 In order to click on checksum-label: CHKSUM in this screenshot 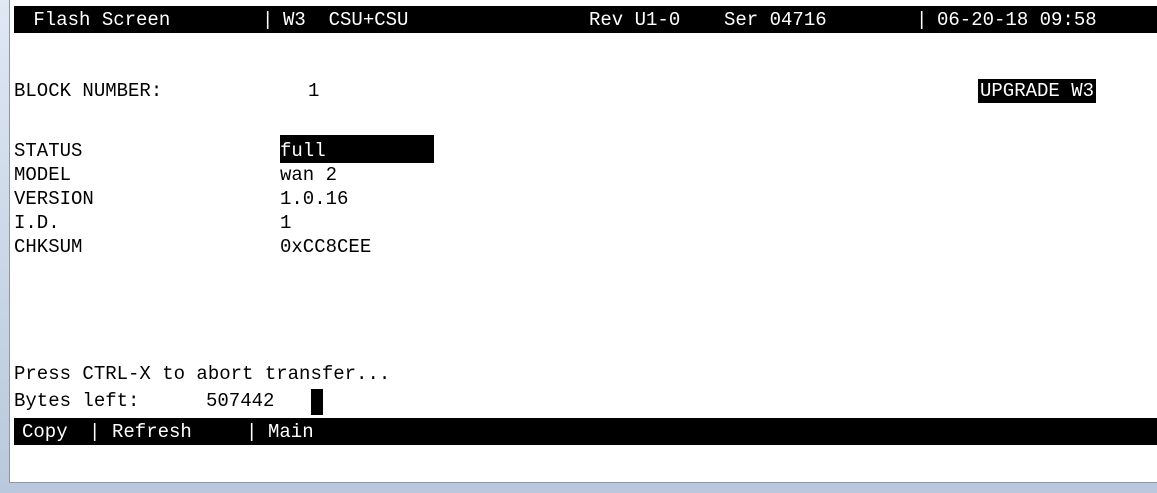, I will do `click(48, 247)`.